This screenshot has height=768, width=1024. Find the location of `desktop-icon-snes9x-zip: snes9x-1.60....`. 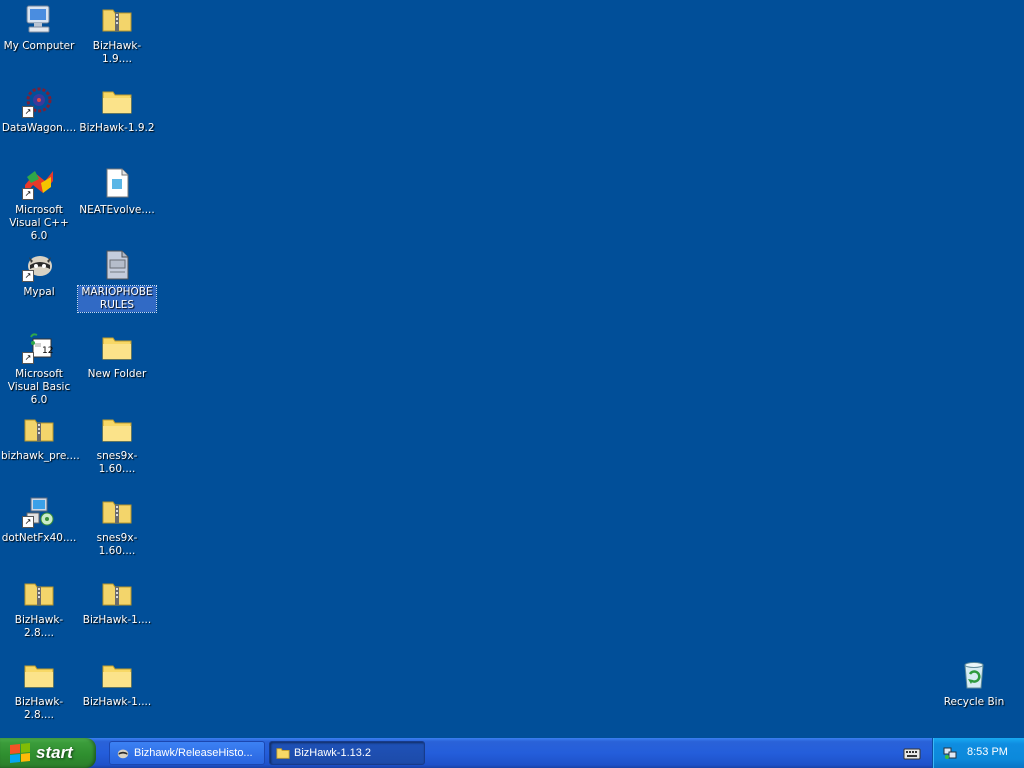

desktop-icon-snes9x-zip: snes9x-1.60.... is located at coordinates (117, 526).